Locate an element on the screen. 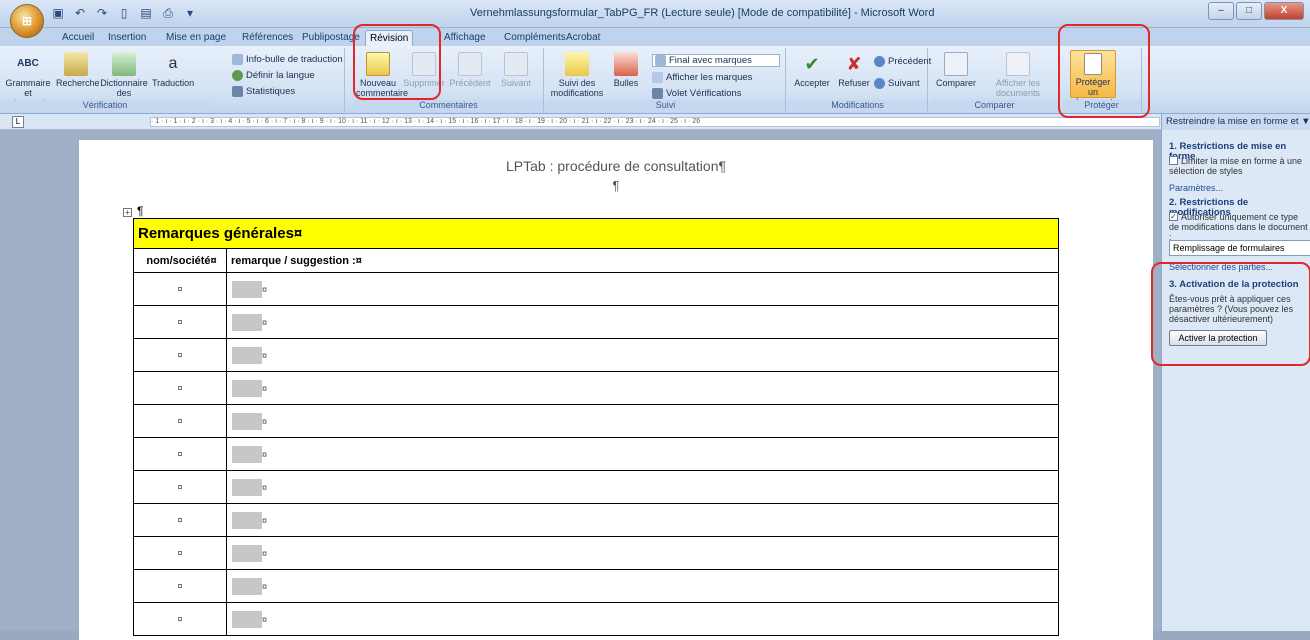  display-for-review-select: Final avec marques is located at coordinates (716, 61).